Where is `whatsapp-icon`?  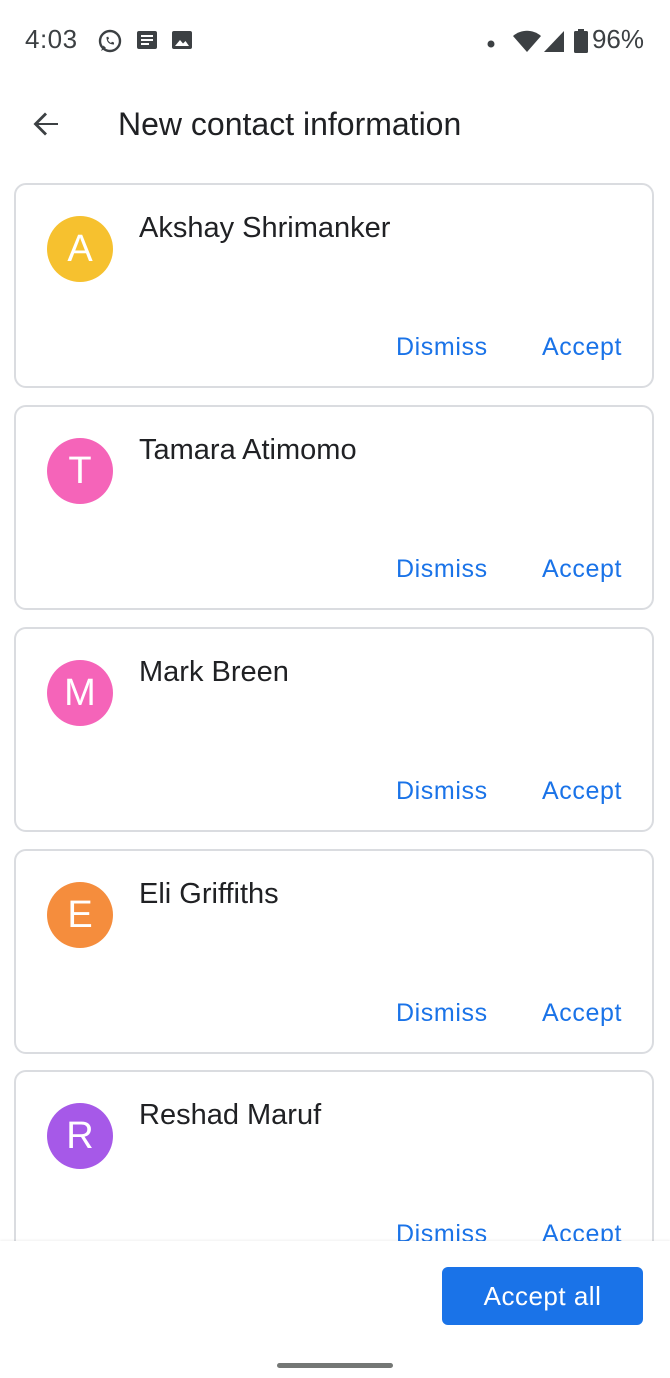 whatsapp-icon is located at coordinates (110, 41).